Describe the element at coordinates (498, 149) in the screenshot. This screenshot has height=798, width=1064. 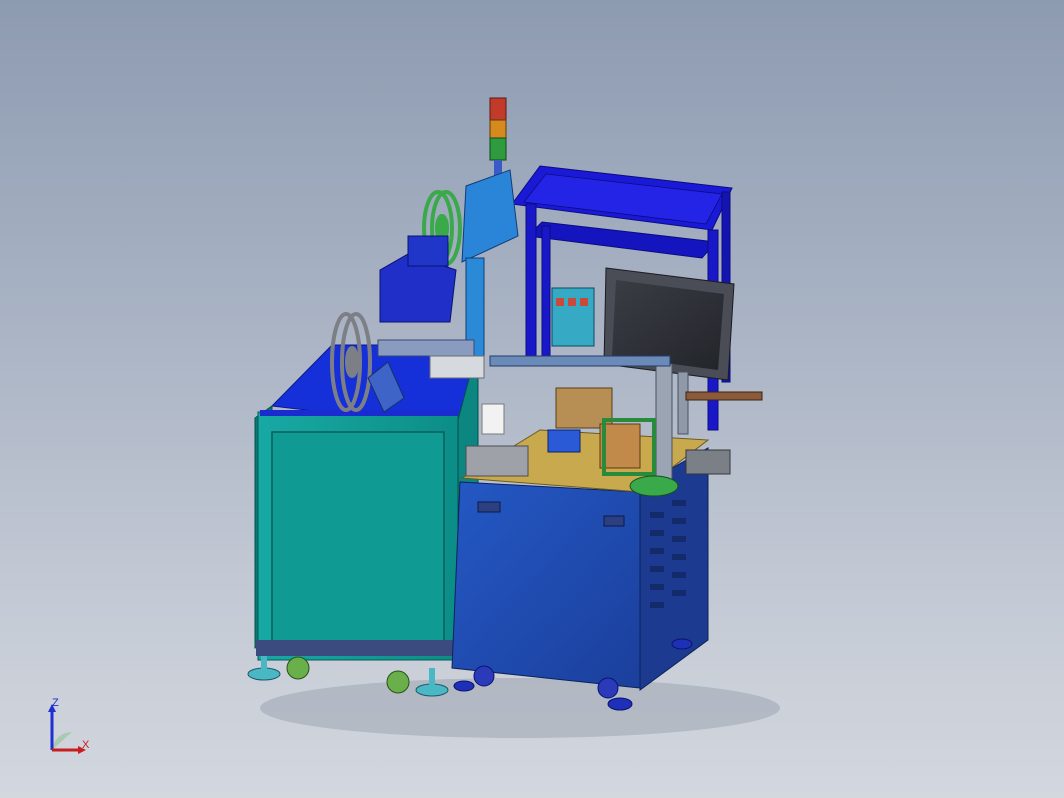
I see `tower-light-green` at that location.